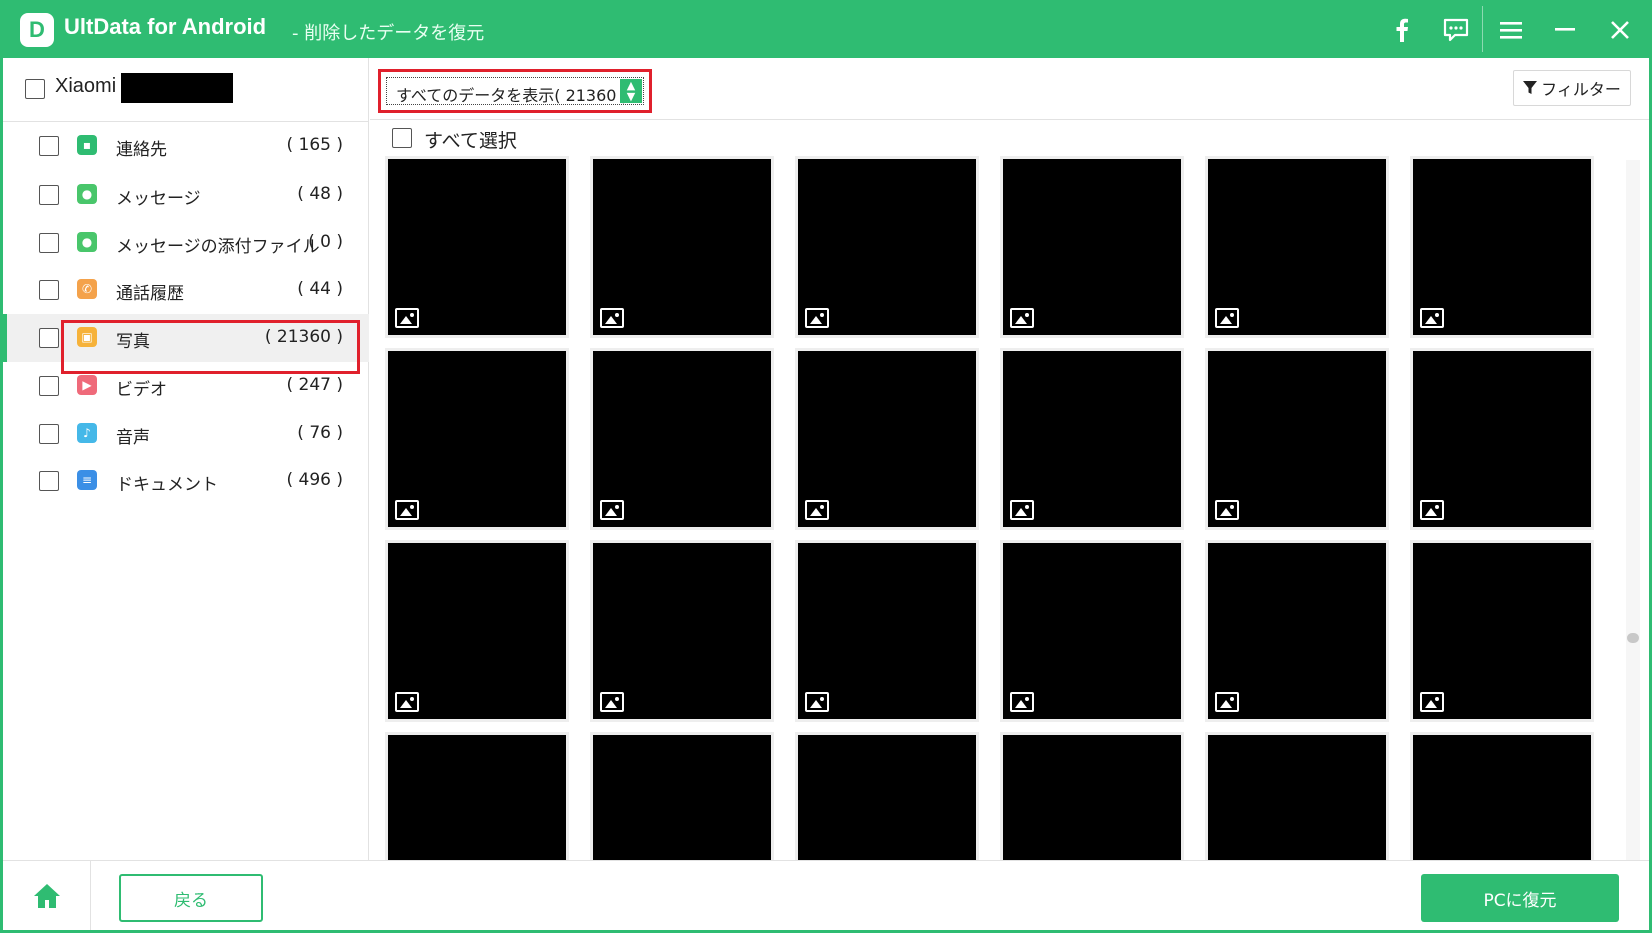 Image resolution: width=1652 pixels, height=933 pixels. Describe the element at coordinates (191, 898) in the screenshot. I see `back-button: 戻る` at that location.